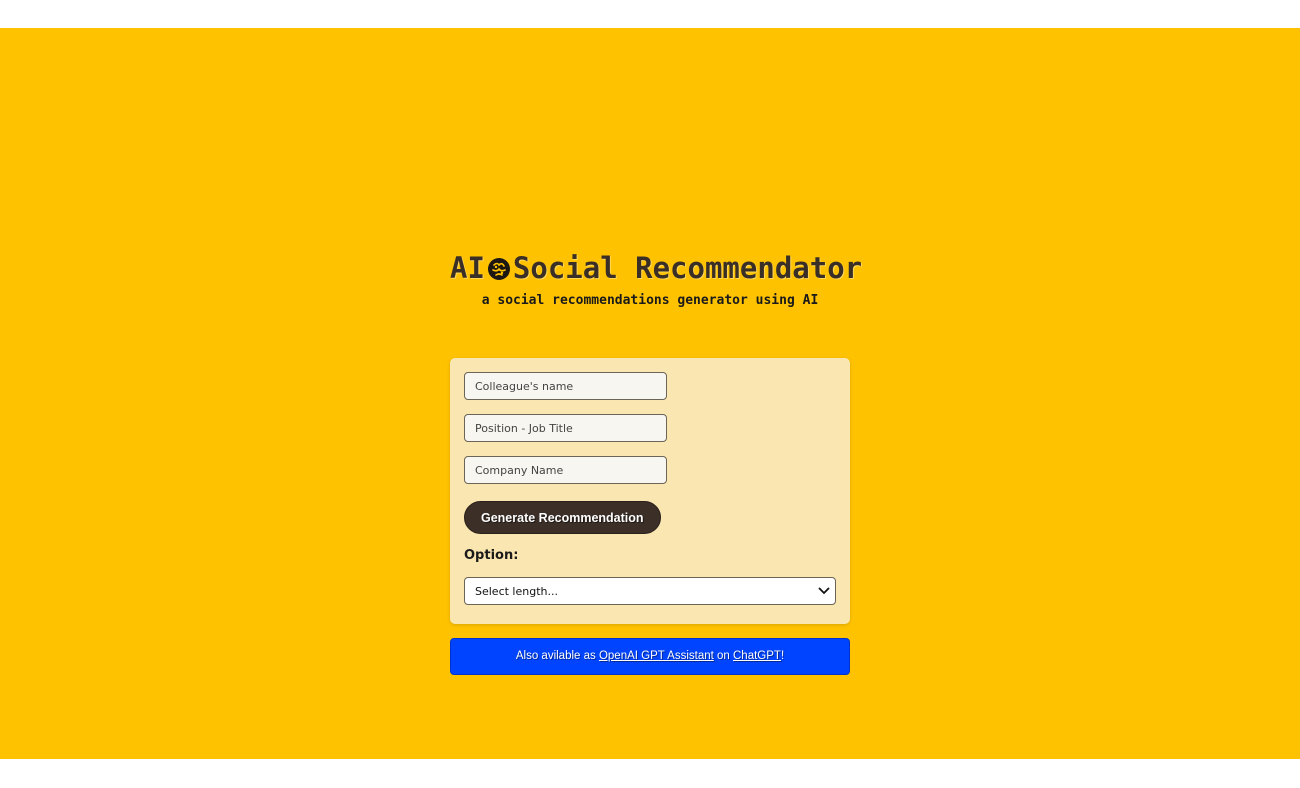  Describe the element at coordinates (565, 428) in the screenshot. I see `job-title-input` at that location.